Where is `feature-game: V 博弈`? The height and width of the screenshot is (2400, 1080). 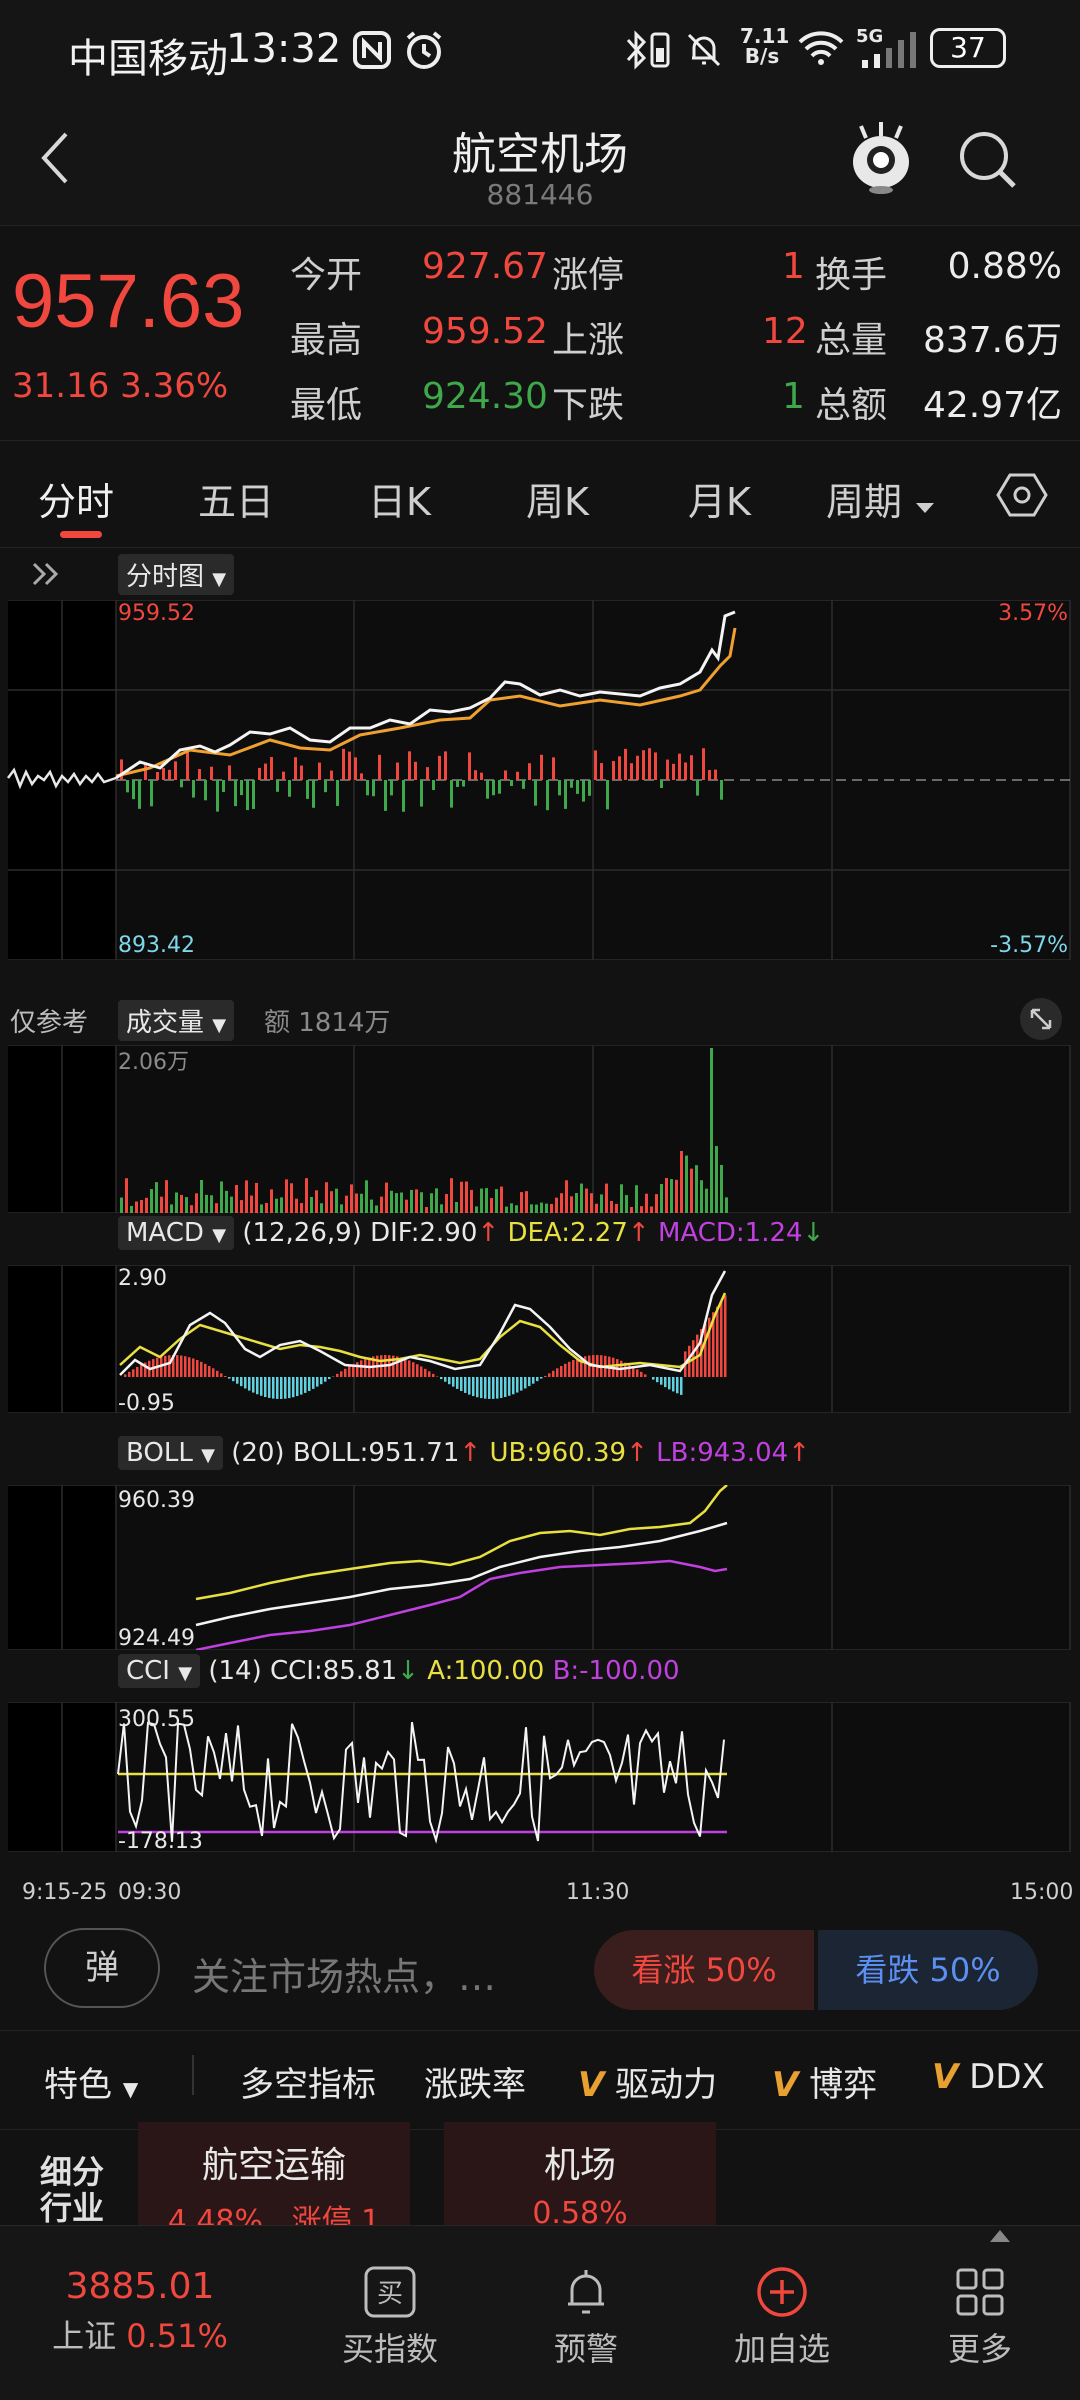
feature-game: V 博弈 is located at coordinates (824, 2081).